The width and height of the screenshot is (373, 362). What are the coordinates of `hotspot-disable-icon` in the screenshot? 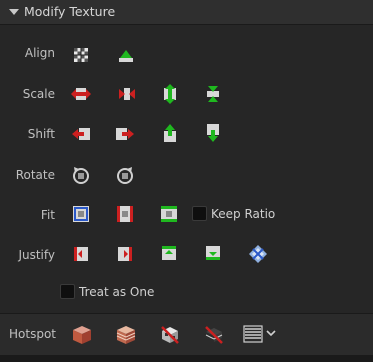 It's located at (169, 334).